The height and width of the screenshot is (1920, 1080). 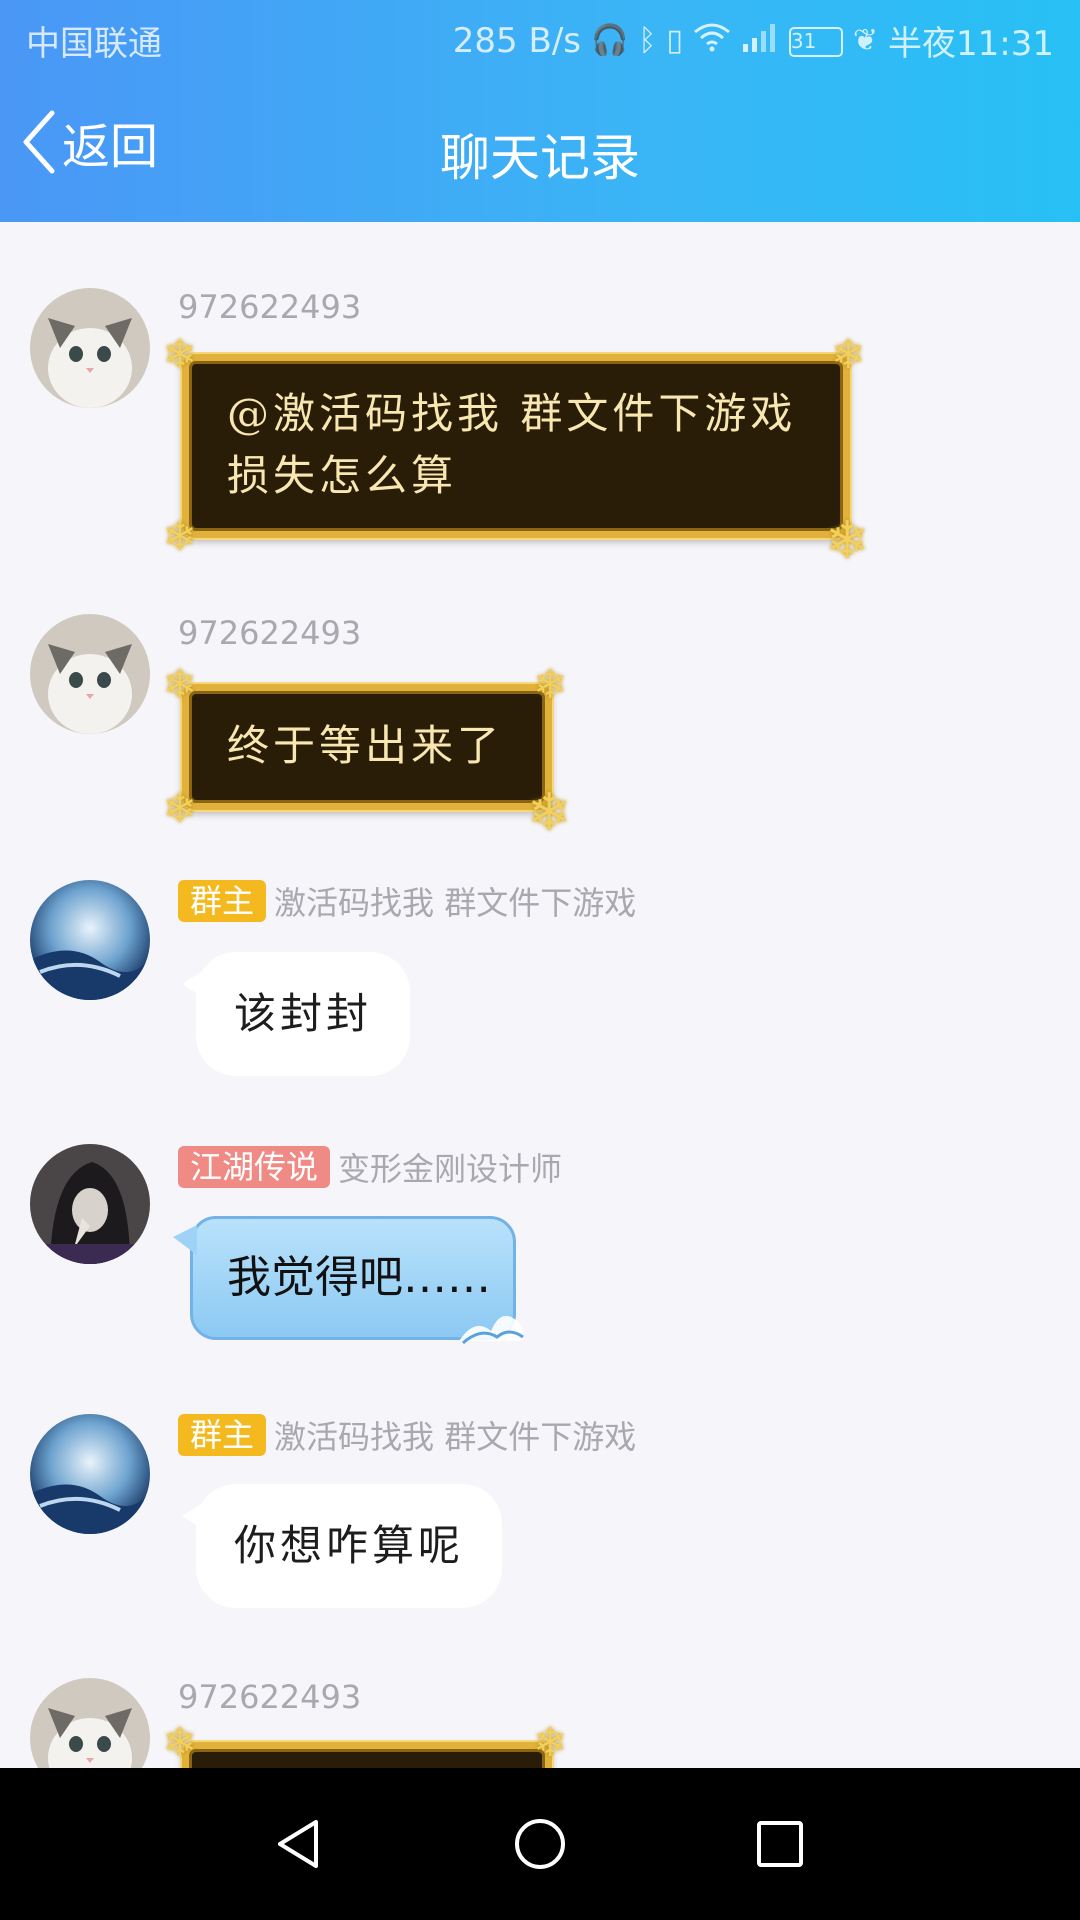 I want to click on carrier-label: 中国联通, so click(x=94, y=44).